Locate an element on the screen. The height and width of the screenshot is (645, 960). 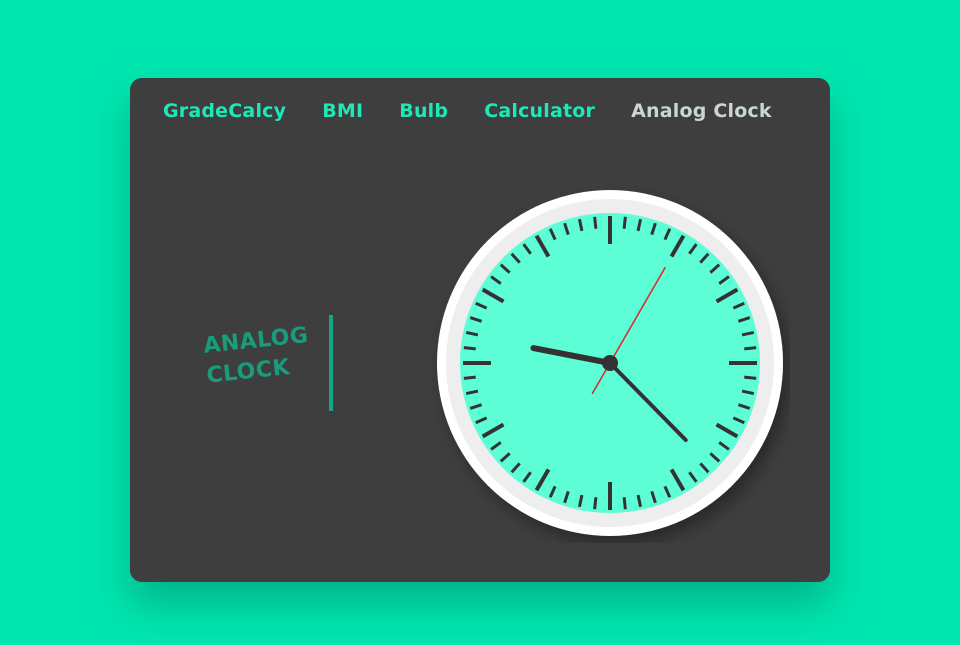
clock-center-cap is located at coordinates (610, 363).